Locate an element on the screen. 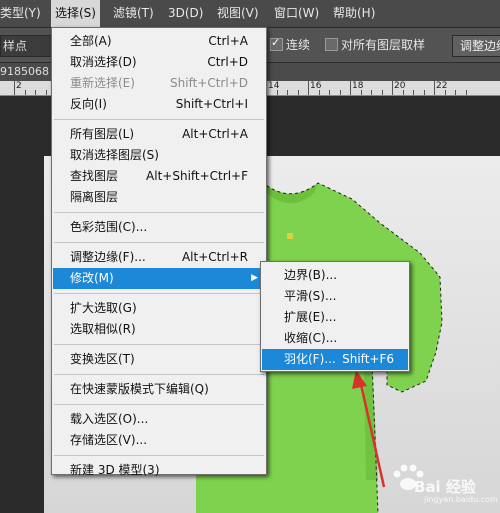 Image resolution: width=500 pixels, height=513 pixels. select-menu-item: 新建 3D 模型(3) is located at coordinates (159, 470).